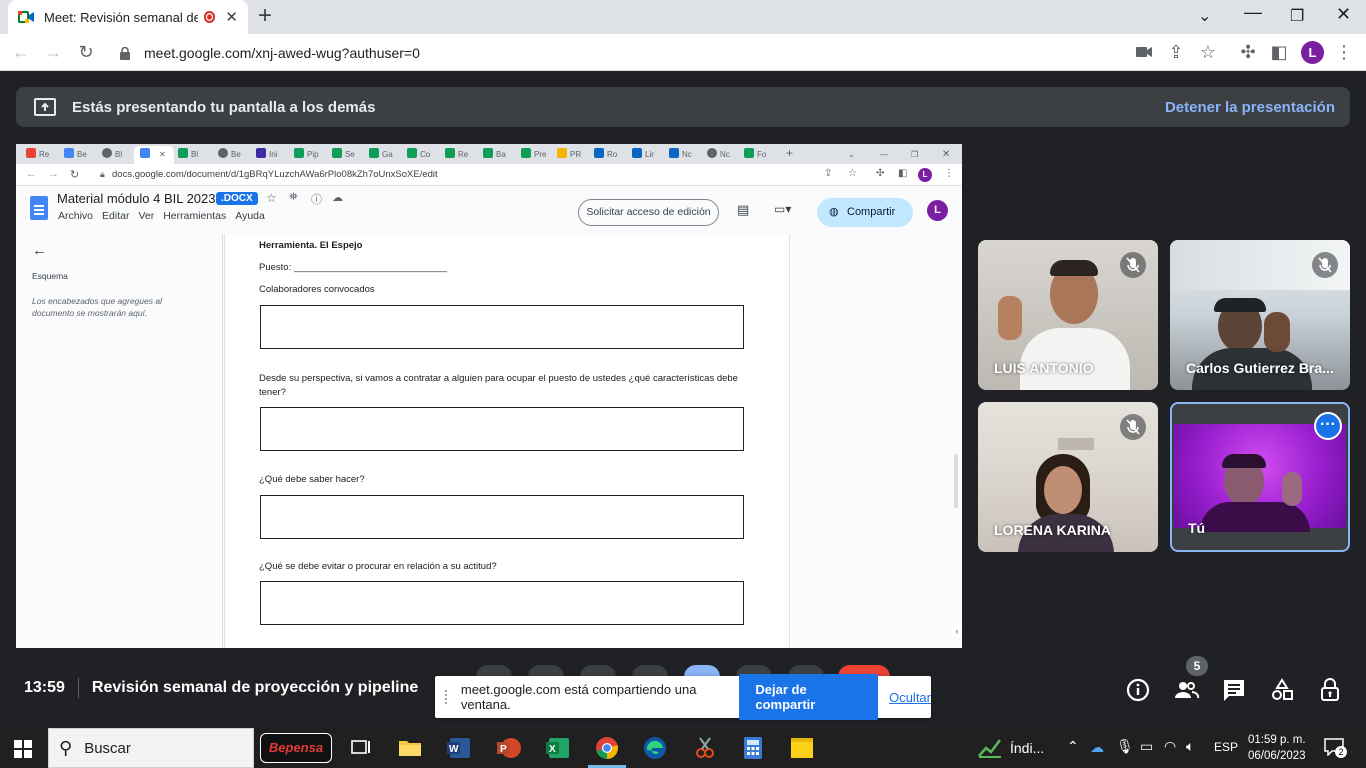 This screenshot has width=1366, height=768. What do you see at coordinates (607, 748) in the screenshot?
I see `chrome-icon` at bounding box center [607, 748].